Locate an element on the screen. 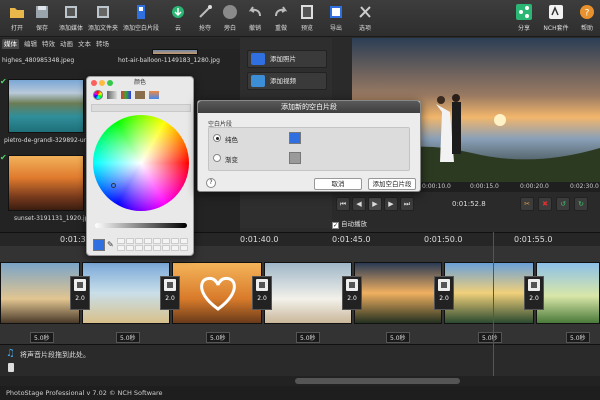  timecode: 0:01:52.8 is located at coordinates (469, 204).